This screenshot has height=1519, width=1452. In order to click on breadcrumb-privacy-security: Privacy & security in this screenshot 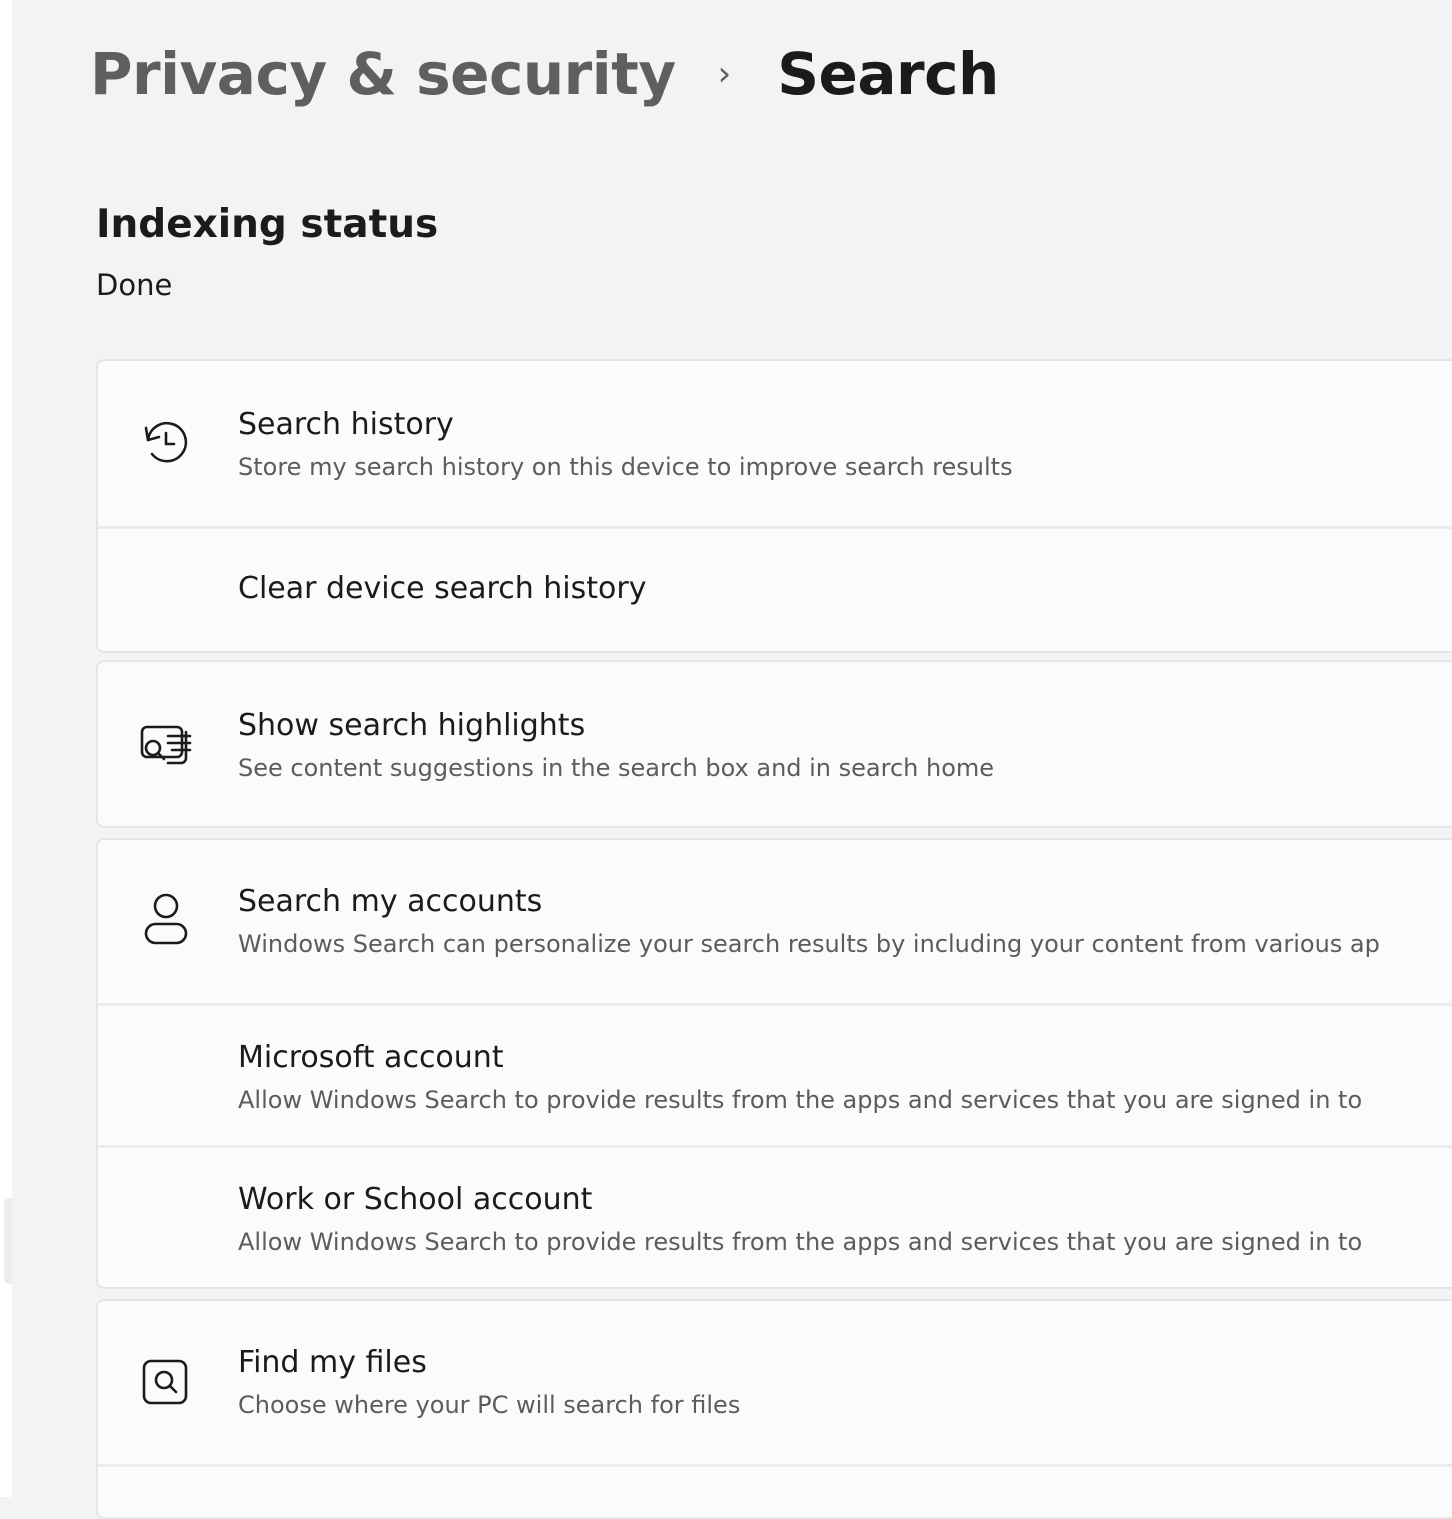, I will do `click(383, 74)`.